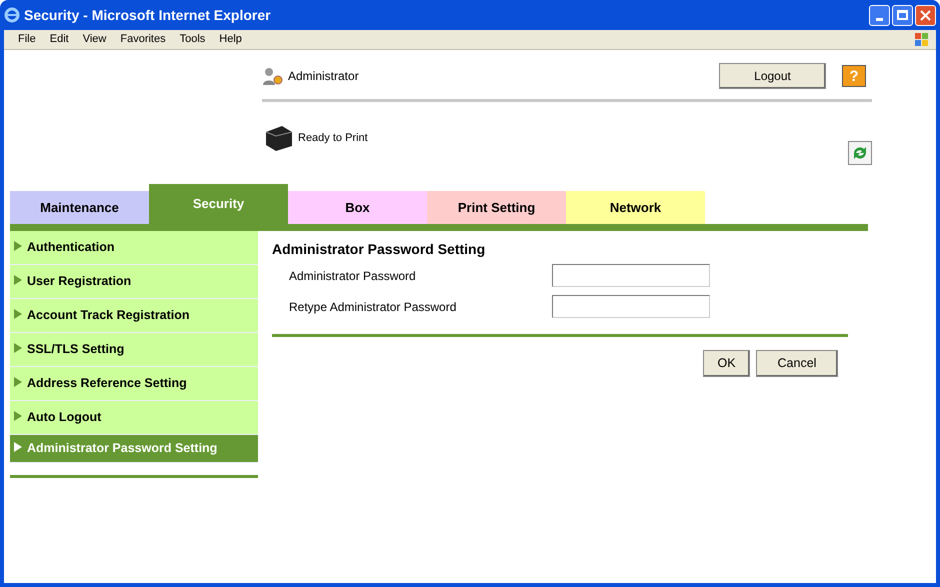  What do you see at coordinates (772, 75) in the screenshot?
I see `logout-button: Logout` at bounding box center [772, 75].